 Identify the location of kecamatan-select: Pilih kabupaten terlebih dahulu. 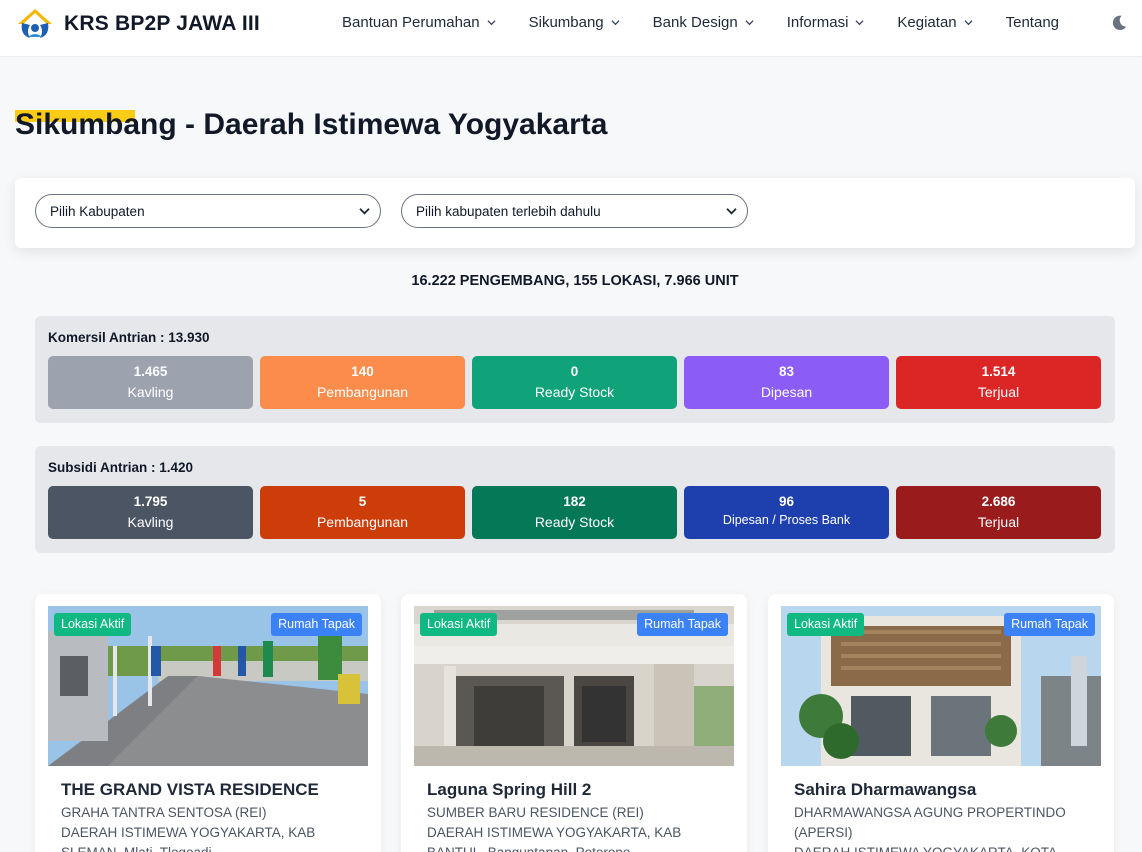
(574, 211).